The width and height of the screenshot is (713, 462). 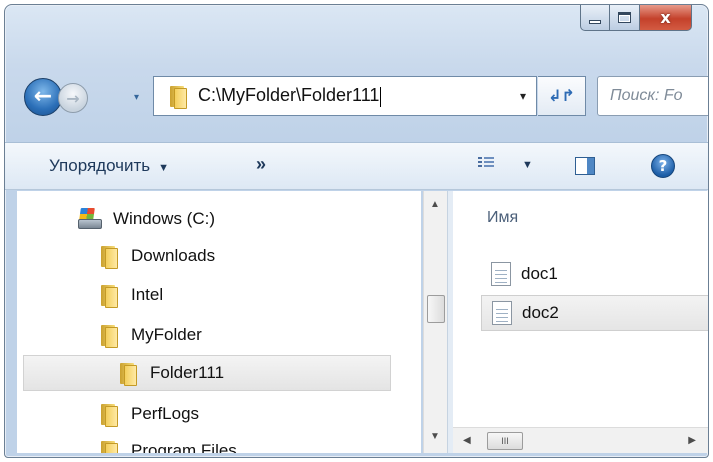 I want to click on scroll-thumb, so click(x=436, y=309).